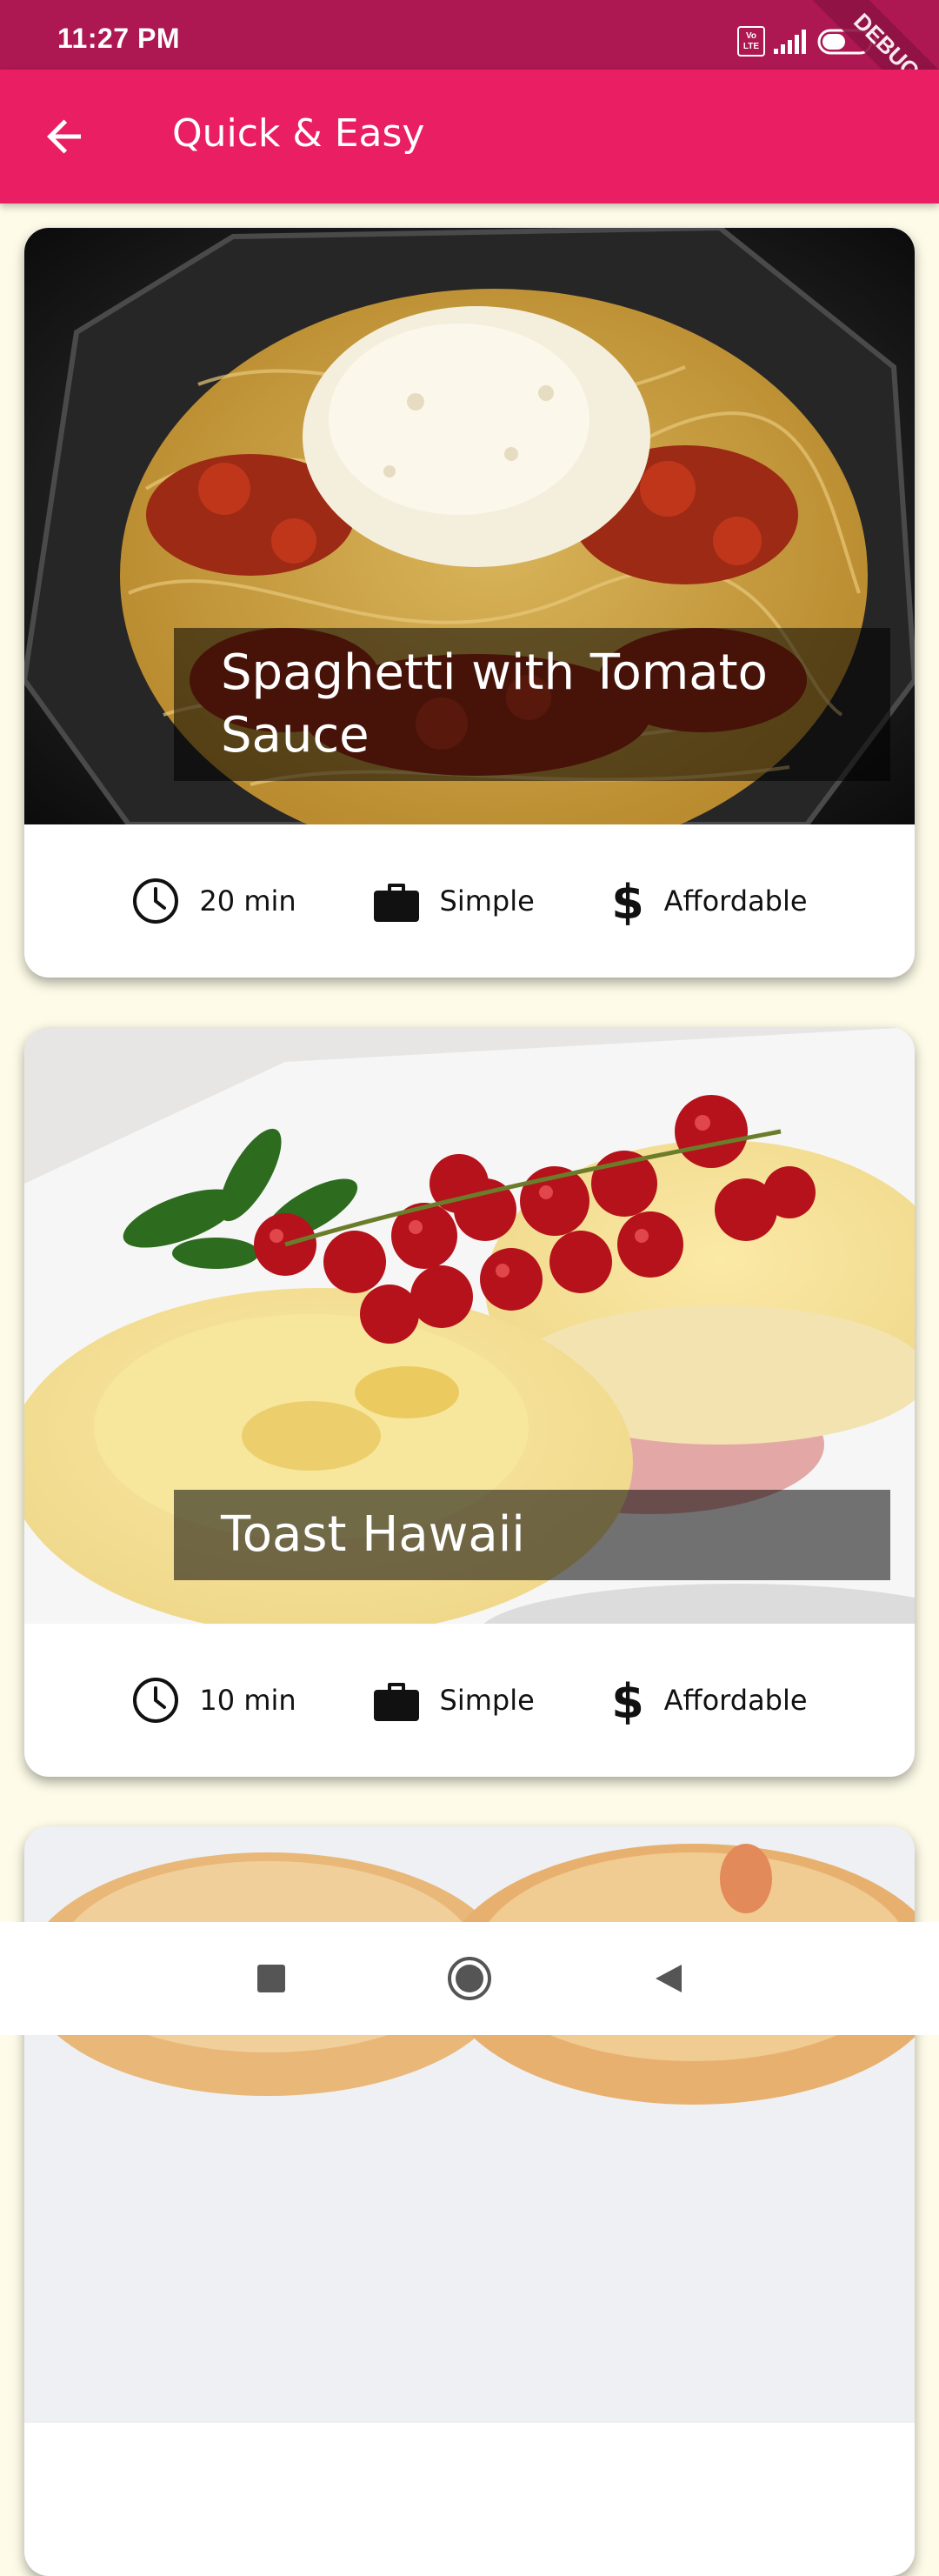  Describe the element at coordinates (751, 46) in the screenshot. I see `svg-text: LTE` at that location.